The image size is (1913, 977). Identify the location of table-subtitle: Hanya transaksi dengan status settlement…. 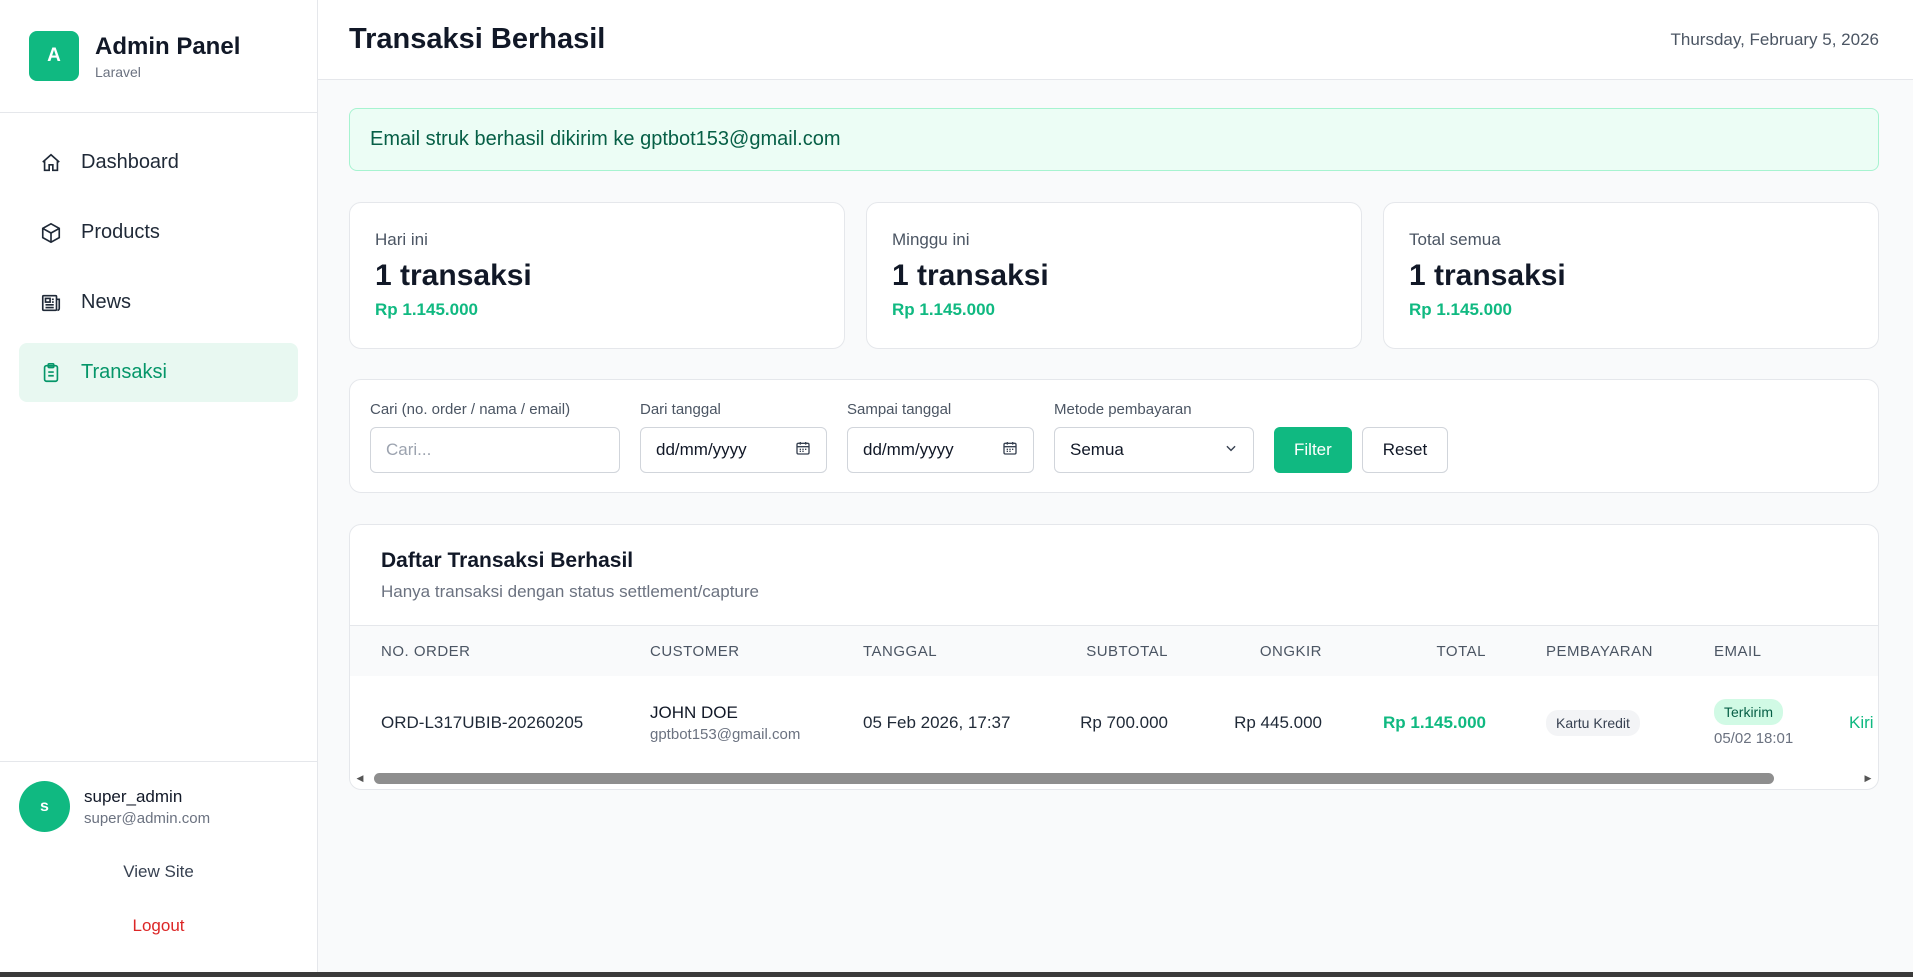
(570, 591).